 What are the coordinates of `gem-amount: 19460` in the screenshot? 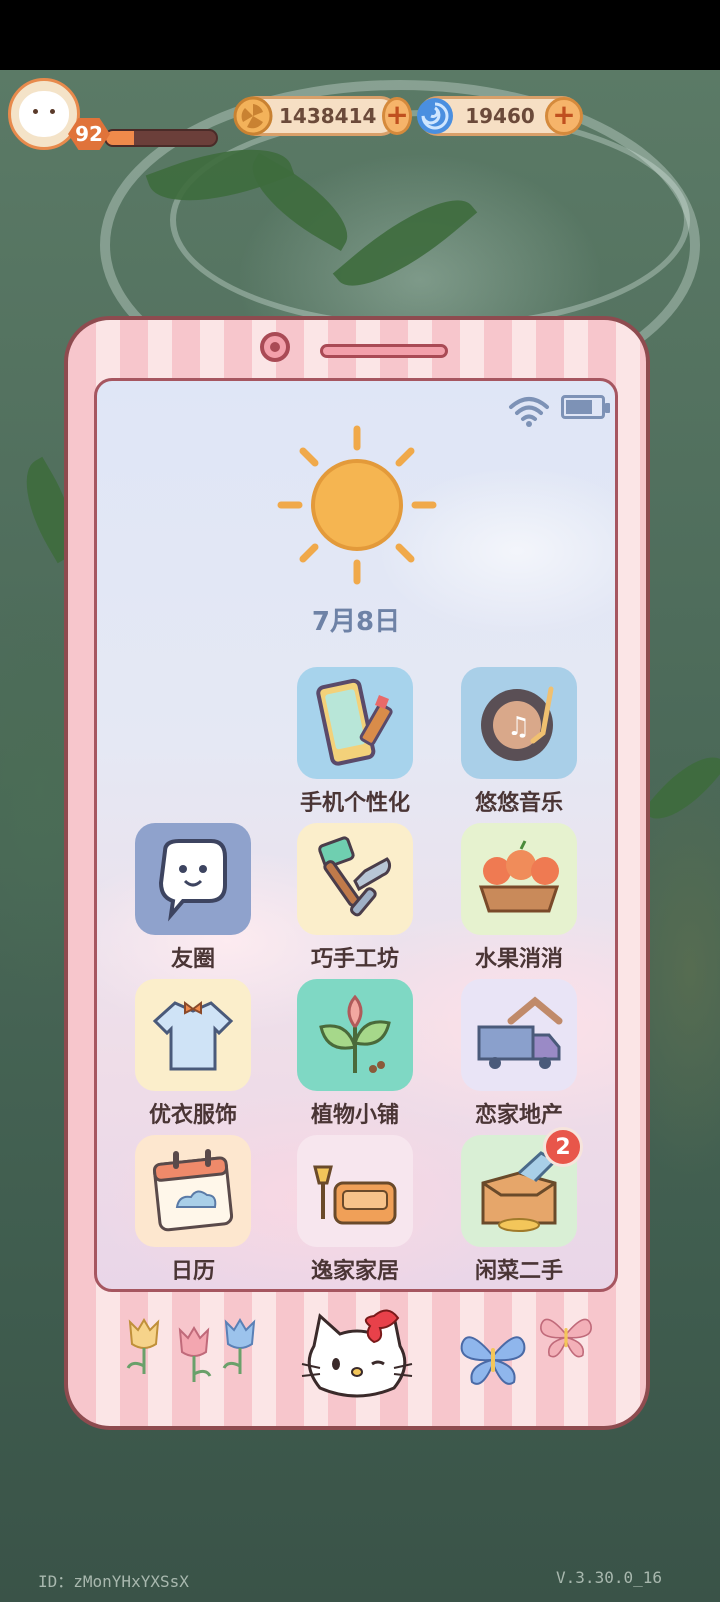 It's located at (500, 116).